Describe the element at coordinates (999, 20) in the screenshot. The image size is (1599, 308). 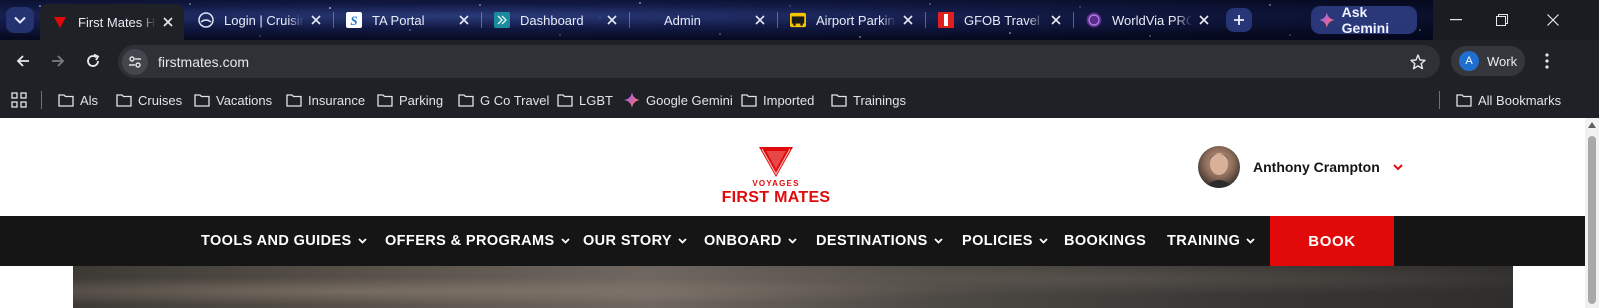
I see `tab-gfob-travel: GFOB Travel Ac` at that location.